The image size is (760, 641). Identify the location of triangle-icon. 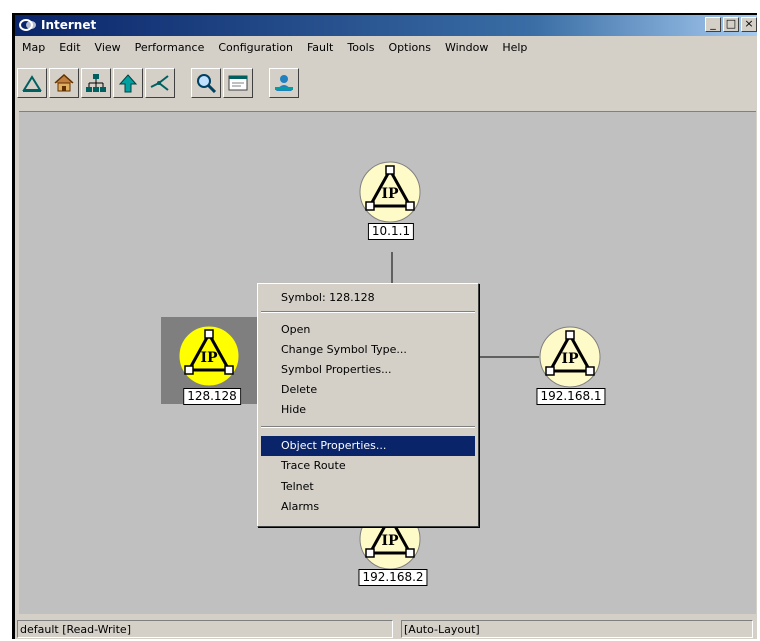
(32, 83).